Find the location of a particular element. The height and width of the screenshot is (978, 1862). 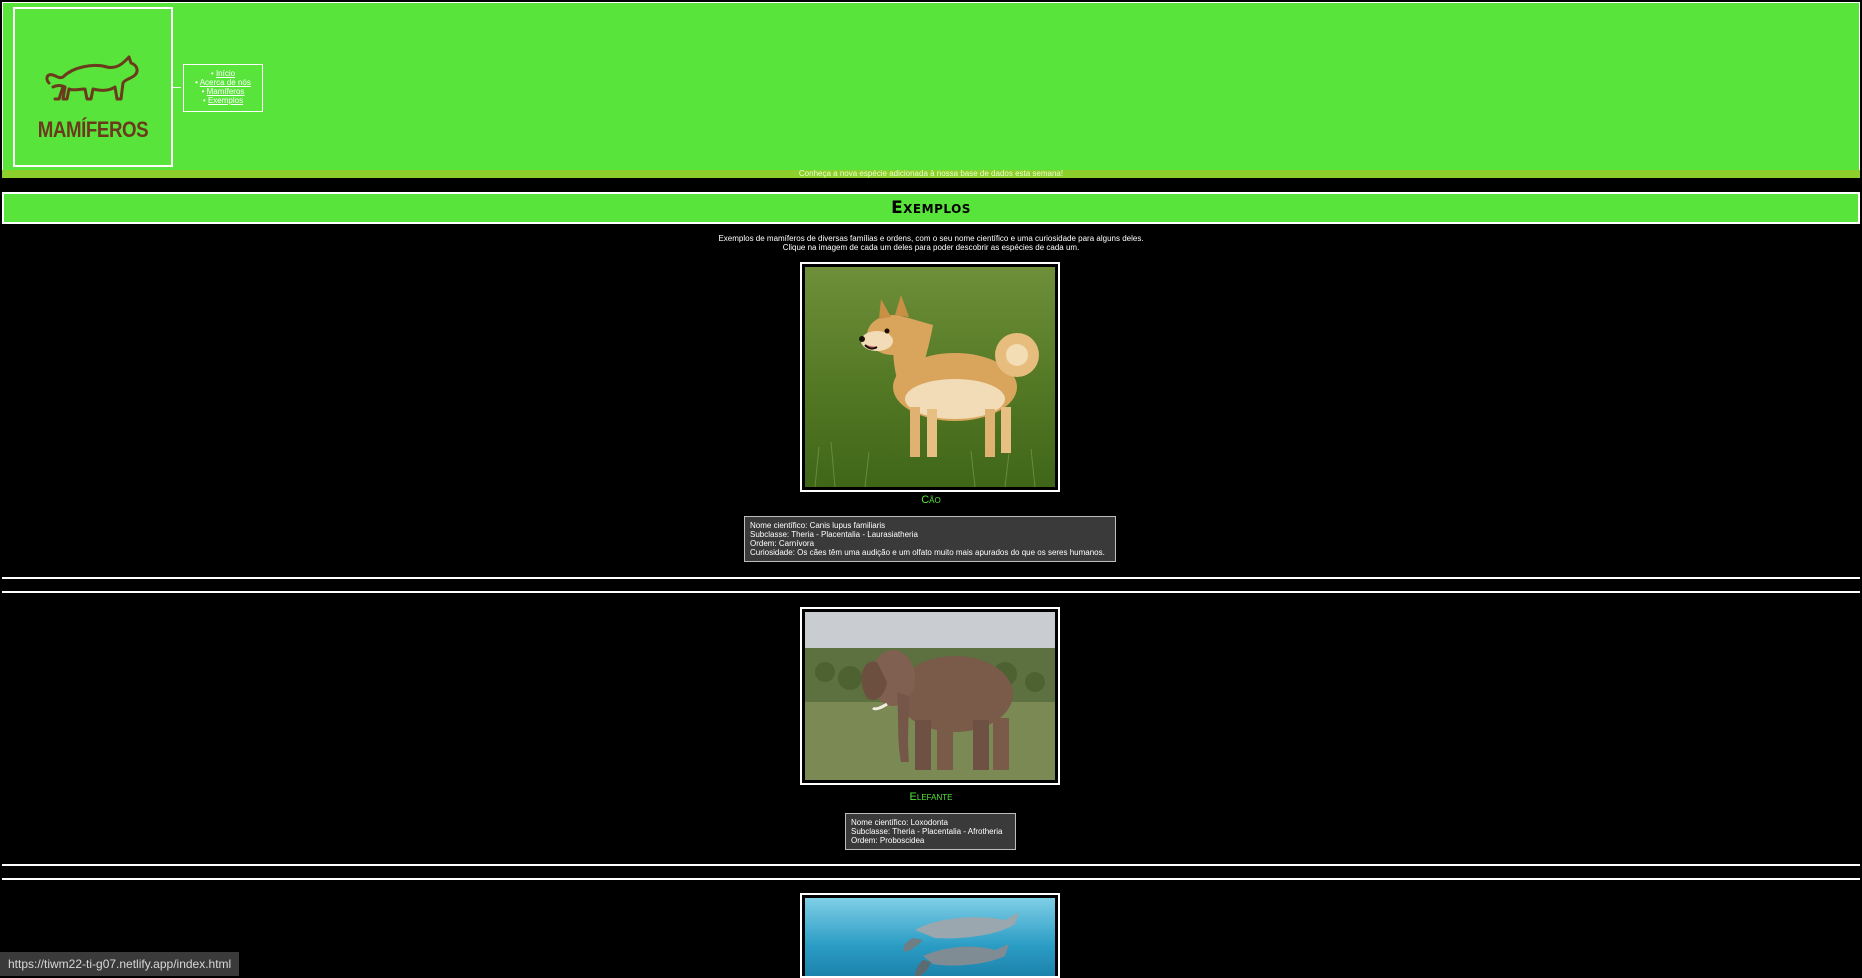

elephant-image is located at coordinates (930, 696).